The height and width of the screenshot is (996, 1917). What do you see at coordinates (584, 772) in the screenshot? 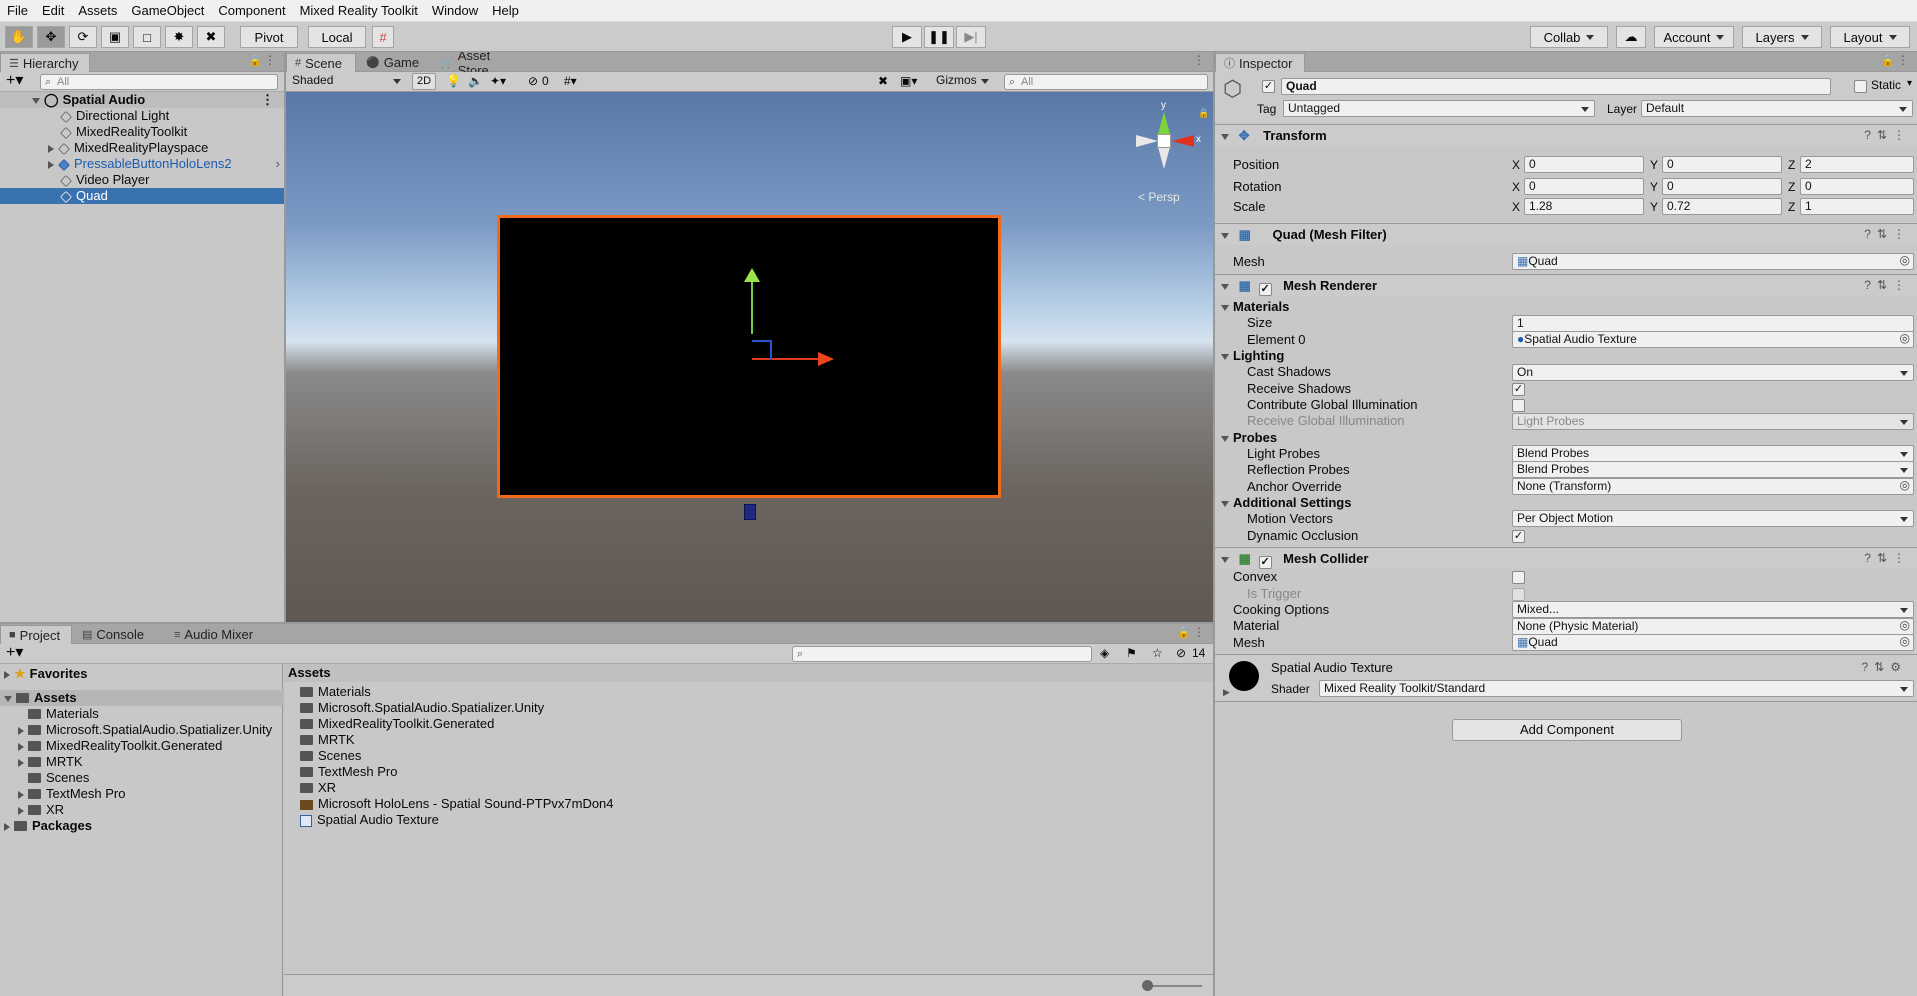
I see `file-item: TextMesh Pro` at bounding box center [584, 772].